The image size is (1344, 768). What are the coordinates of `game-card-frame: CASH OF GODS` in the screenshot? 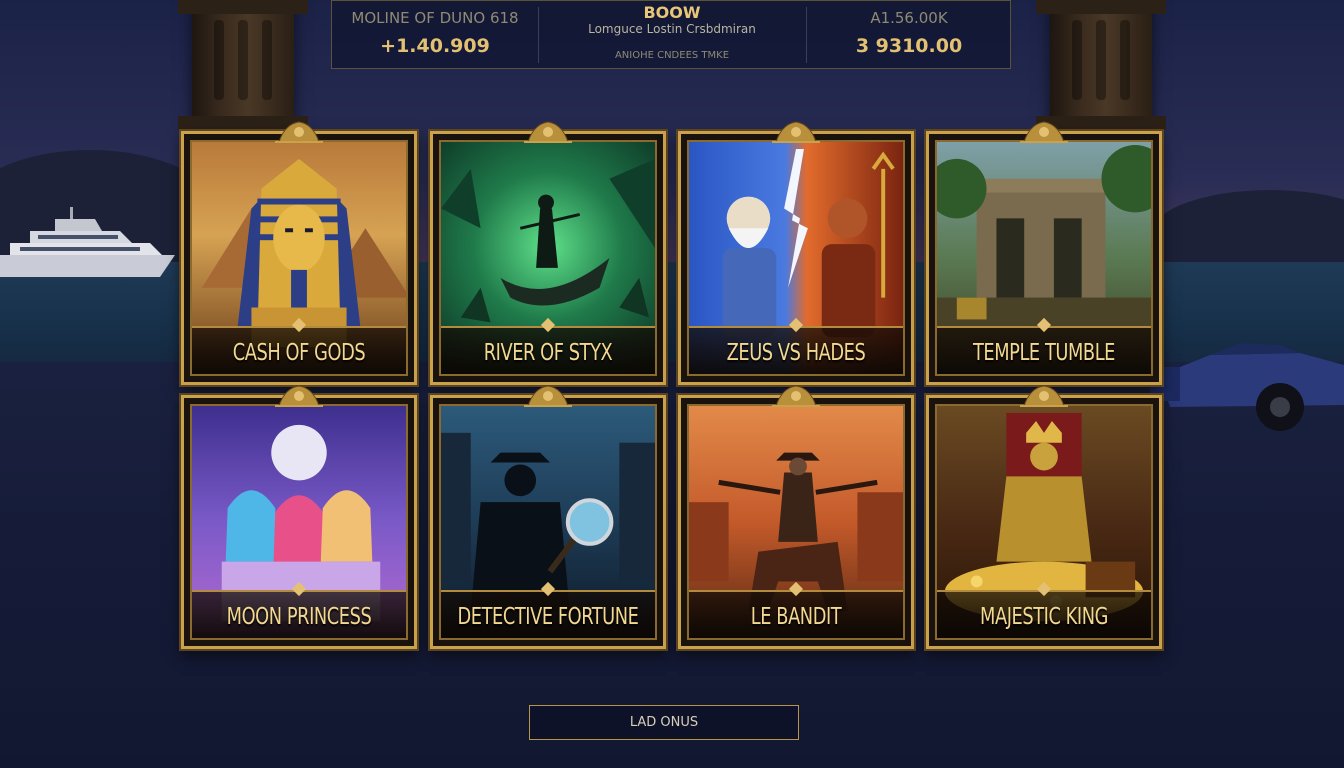 It's located at (299, 258).